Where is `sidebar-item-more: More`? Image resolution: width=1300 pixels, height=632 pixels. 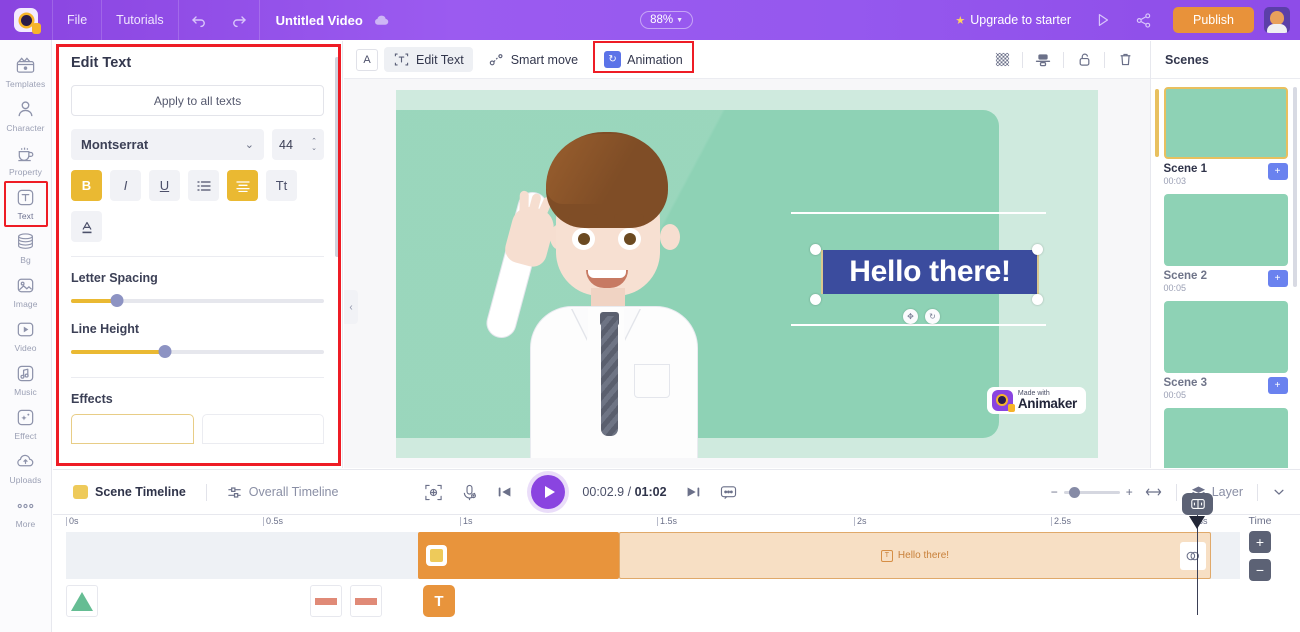
sidebar-item-more: More is located at coordinates (26, 510).